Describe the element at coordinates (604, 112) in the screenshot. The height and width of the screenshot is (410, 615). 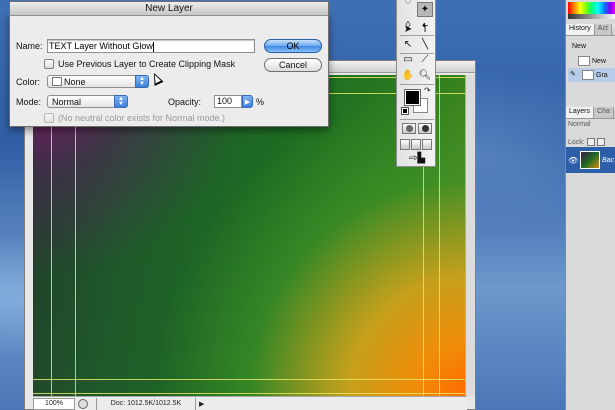
I see `tab-channels: Cha` at that location.